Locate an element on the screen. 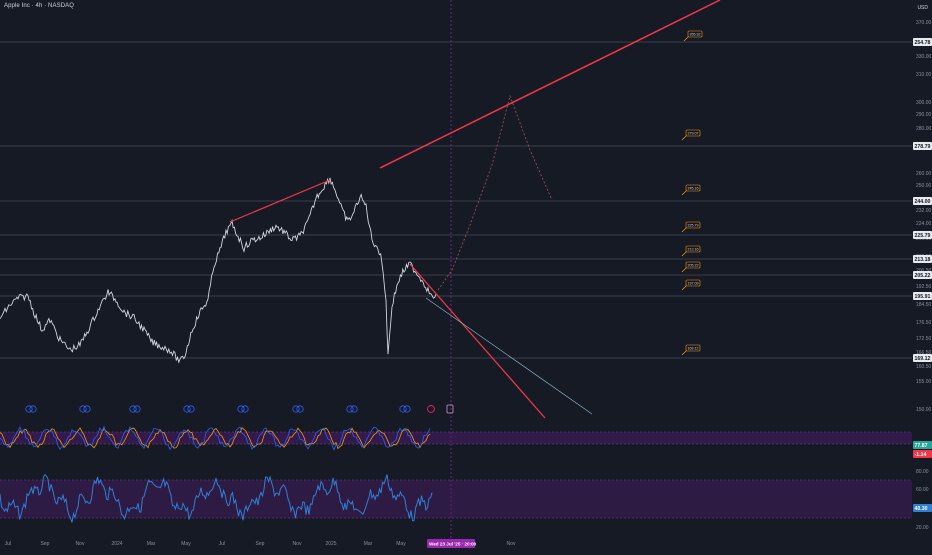  price-tick-label: 172.50 is located at coordinates (924, 339).